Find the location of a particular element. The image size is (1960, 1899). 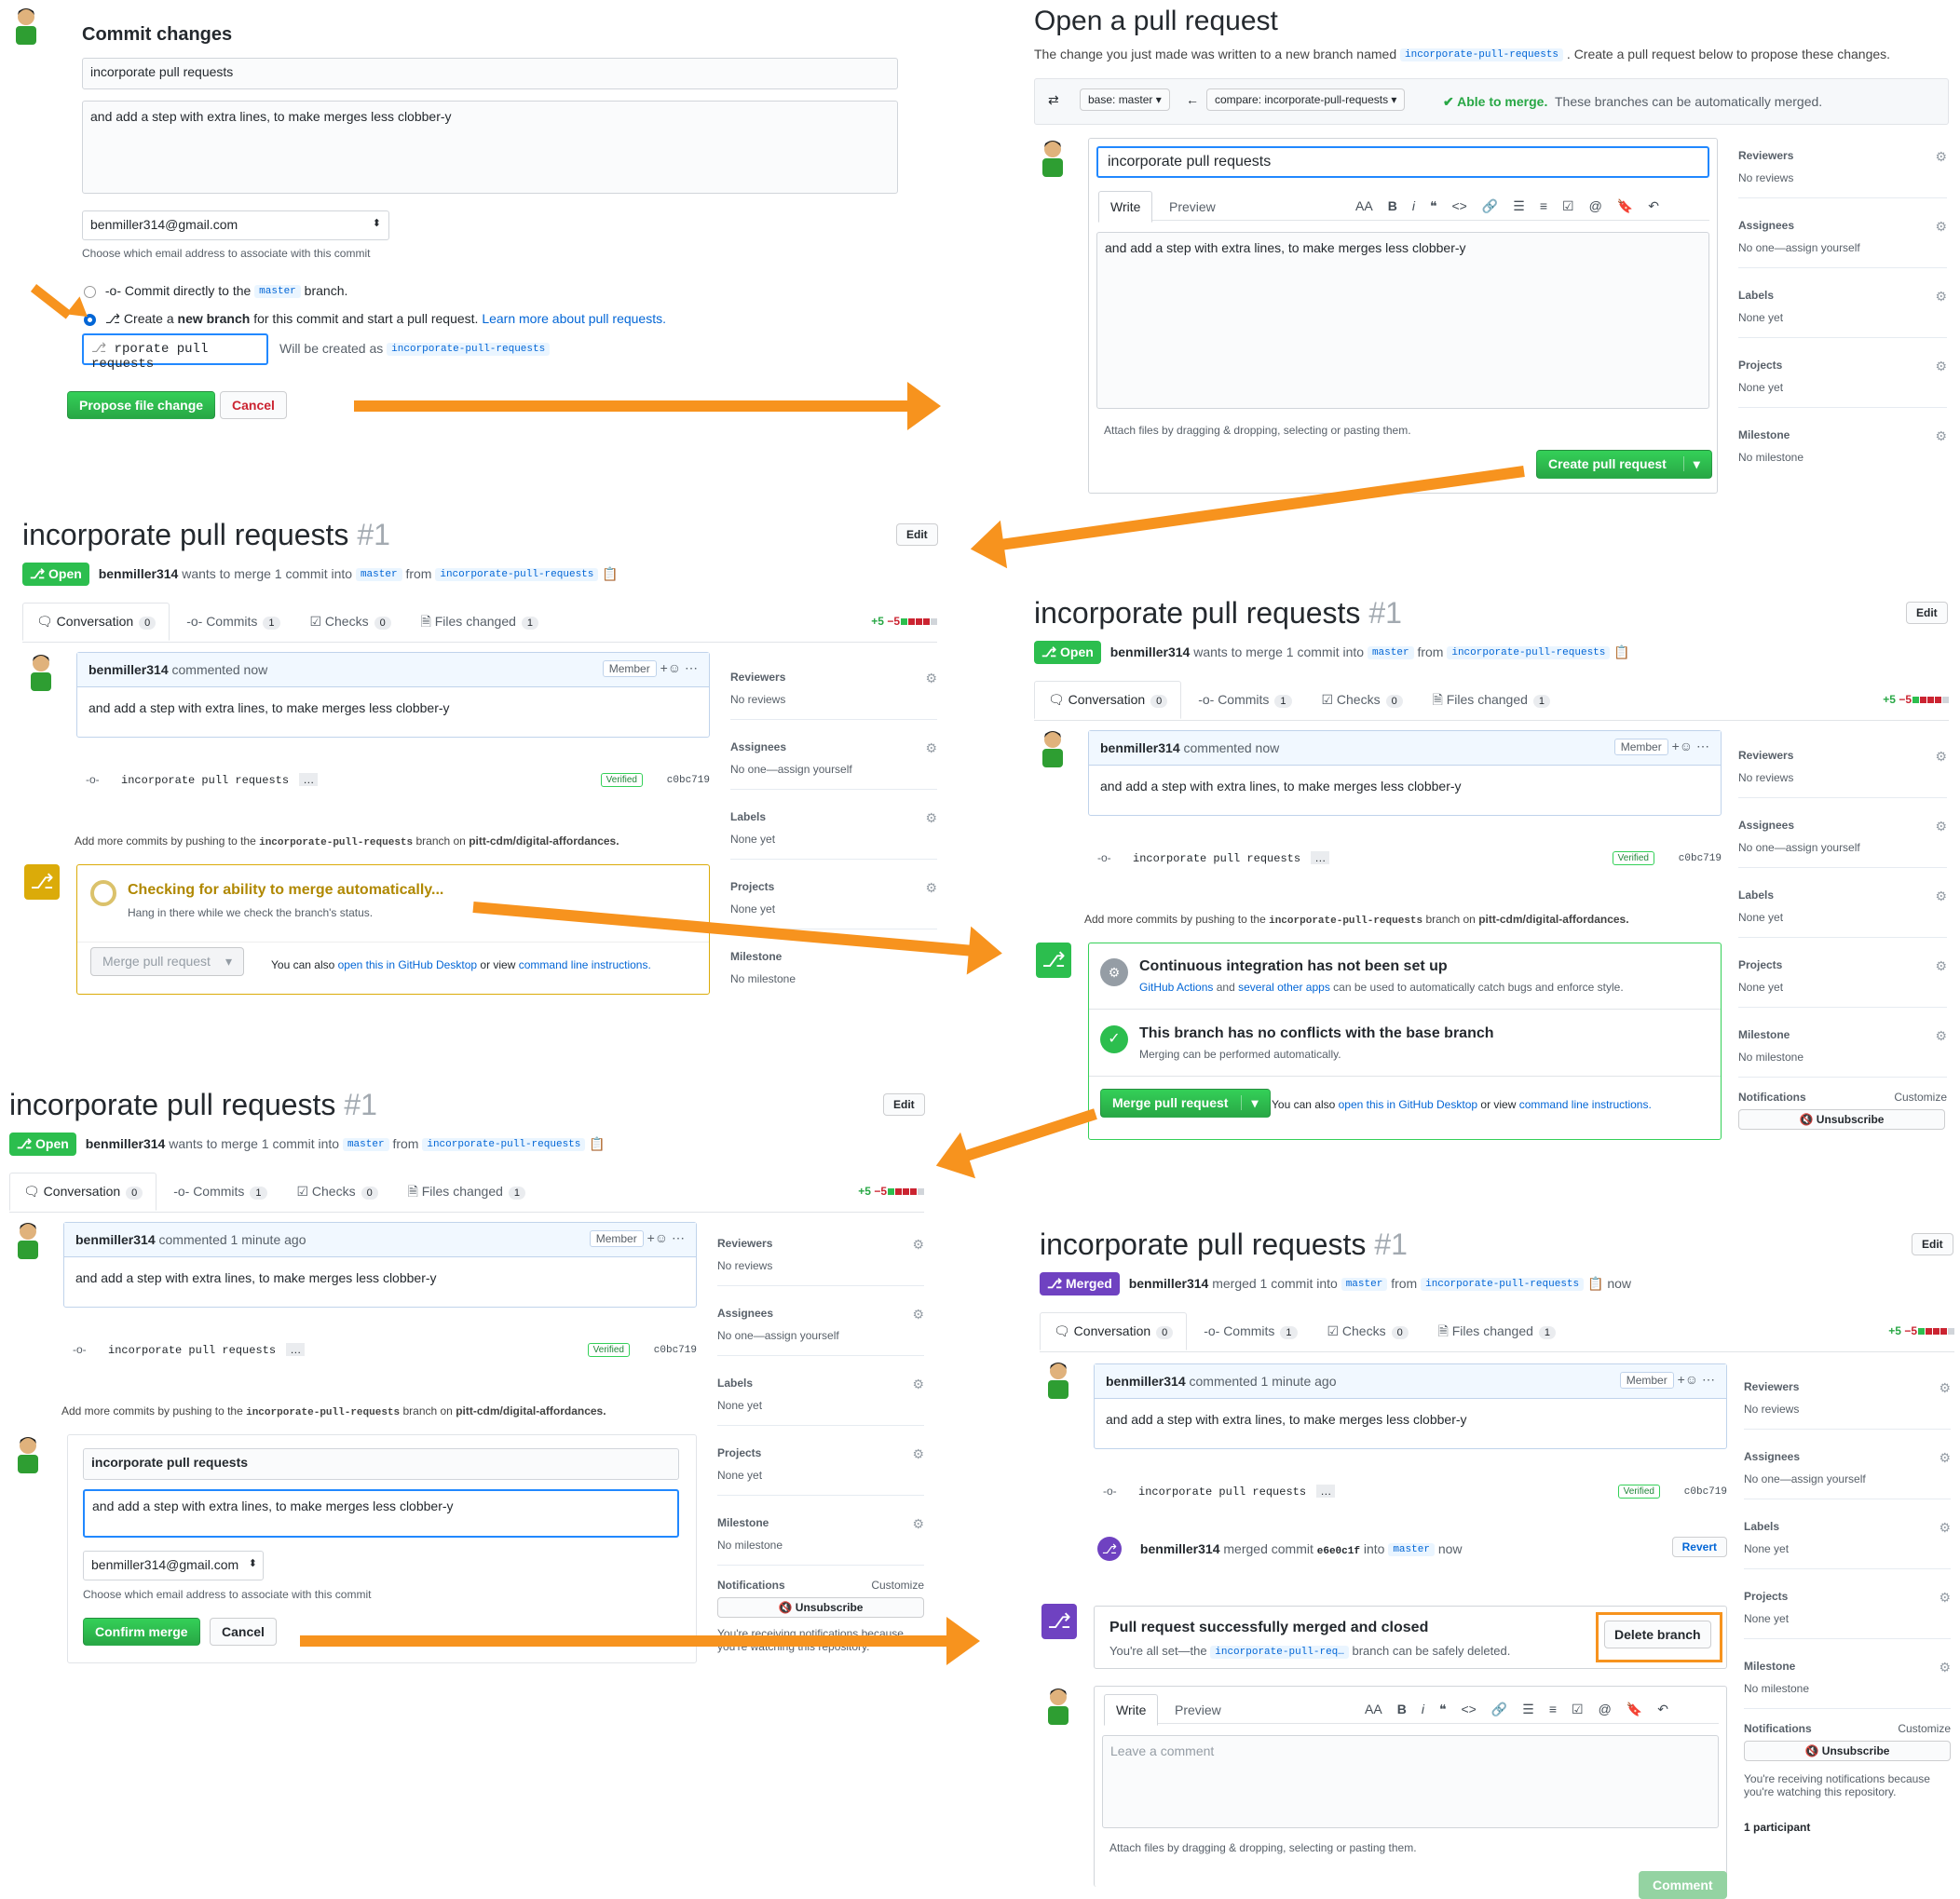

reply-icon: ↶ is located at coordinates (1653, 205).